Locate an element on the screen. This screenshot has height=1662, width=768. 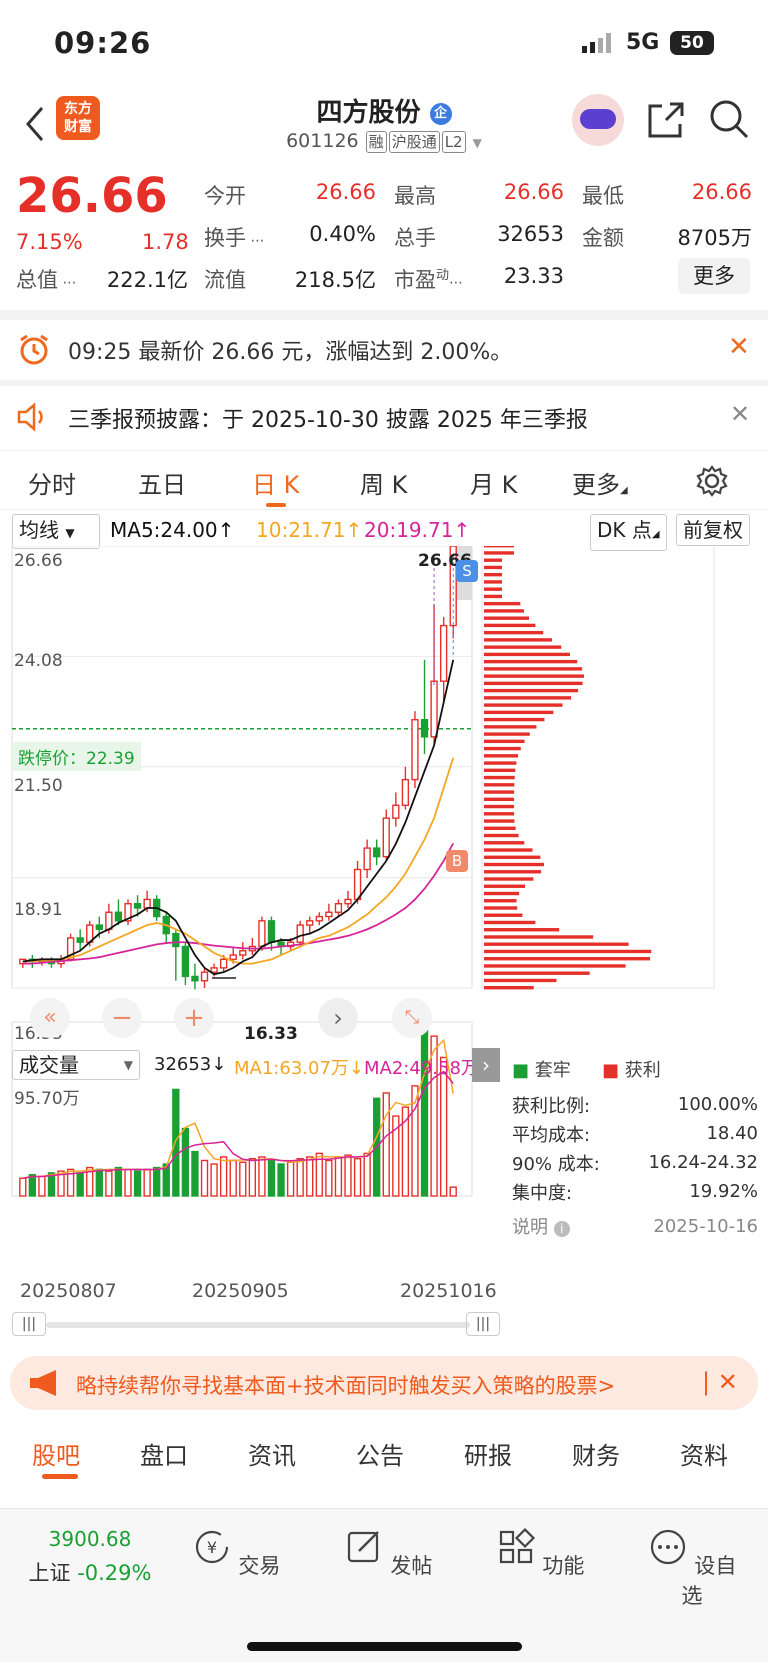
volume-bars is located at coordinates (242, 1109).